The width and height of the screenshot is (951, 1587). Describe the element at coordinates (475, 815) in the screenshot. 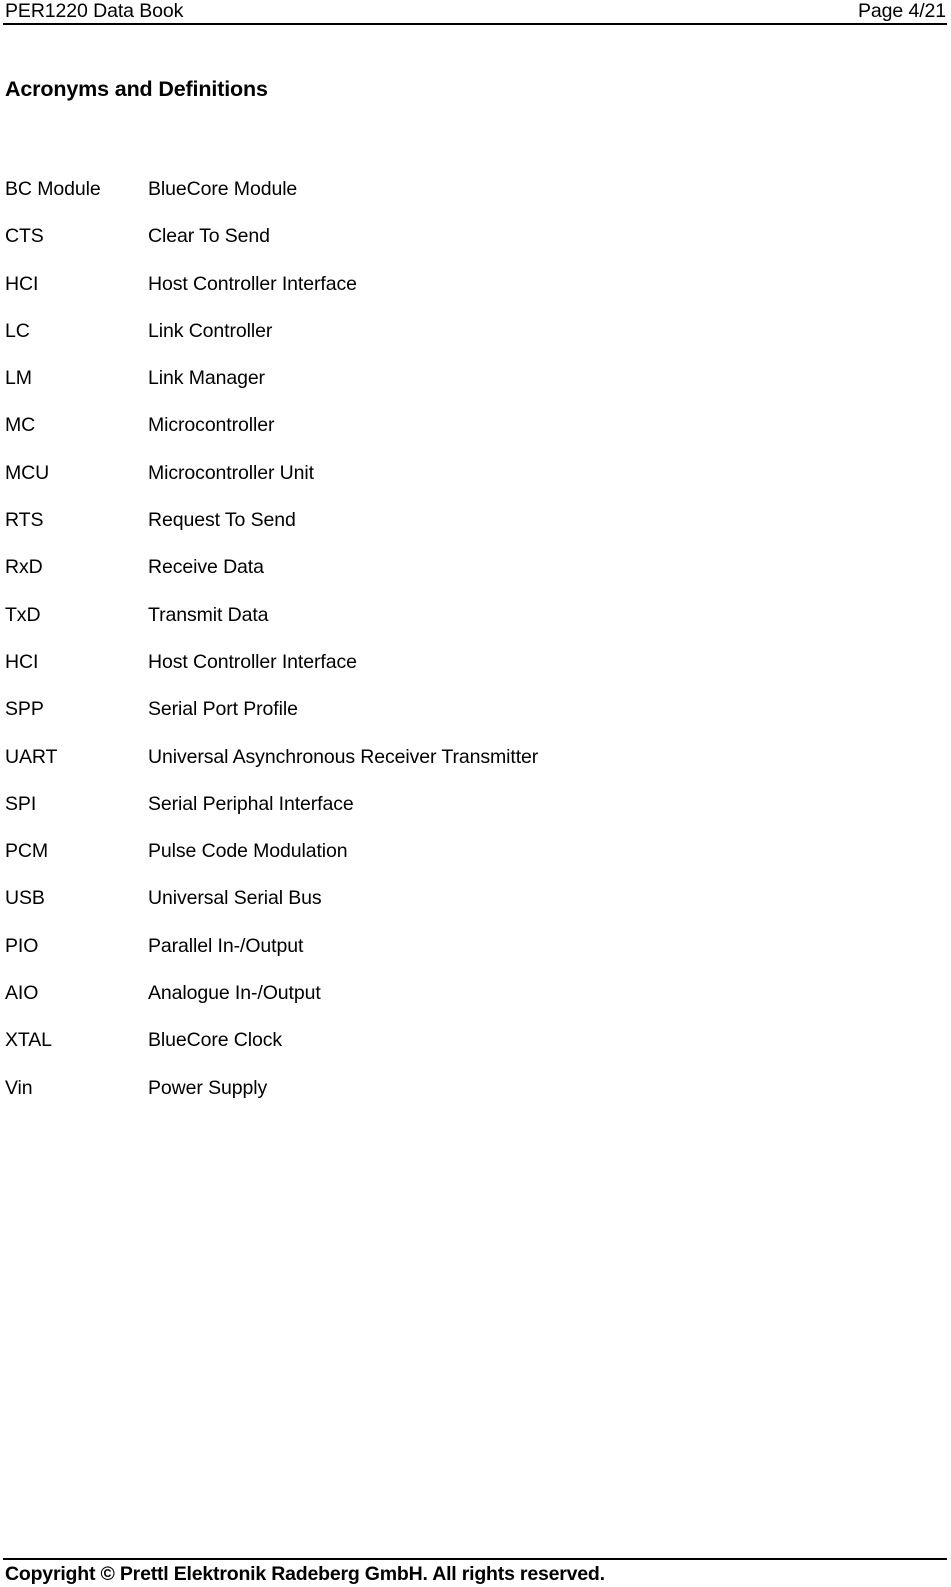

I see `acronym-row: SPI Serial Periphal Interface` at that location.